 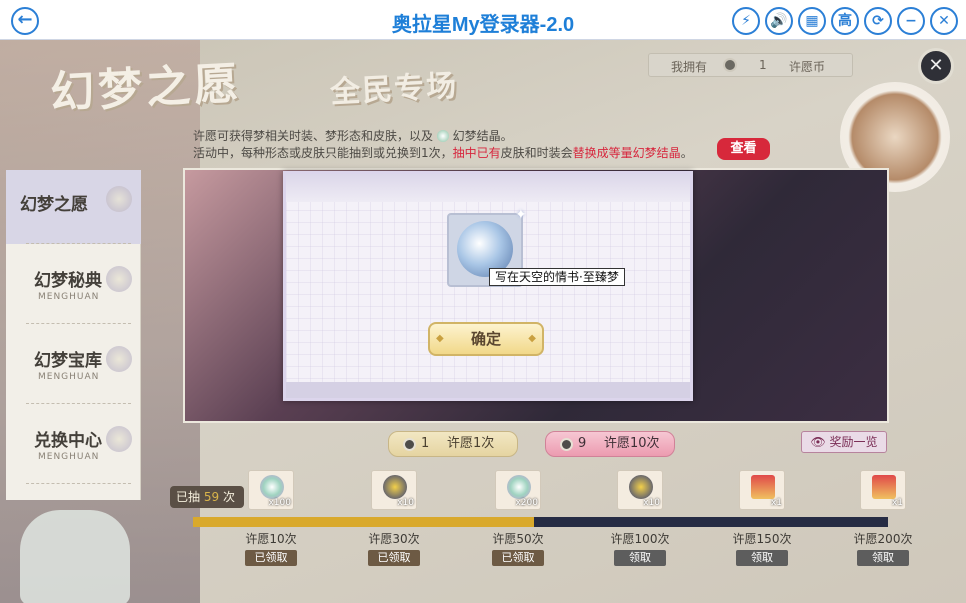 What do you see at coordinates (640, 518) in the screenshot?
I see `milestone-100: x10 许愿100次 领取` at bounding box center [640, 518].